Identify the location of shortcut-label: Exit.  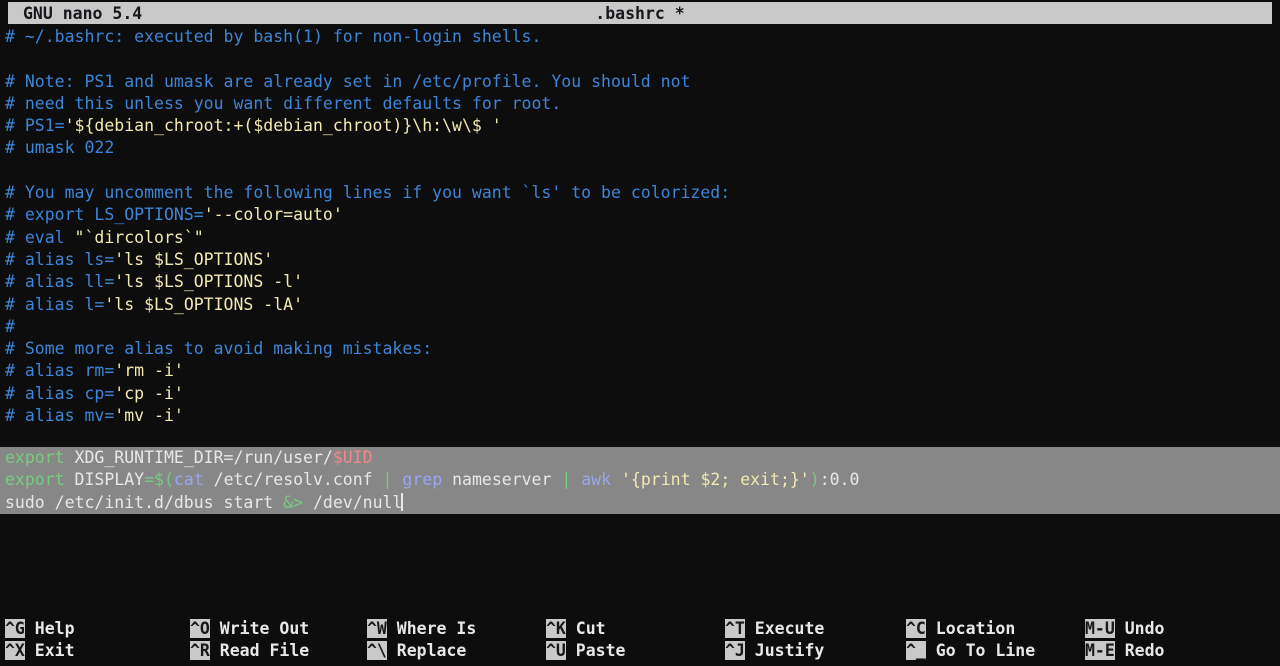
(49, 651).